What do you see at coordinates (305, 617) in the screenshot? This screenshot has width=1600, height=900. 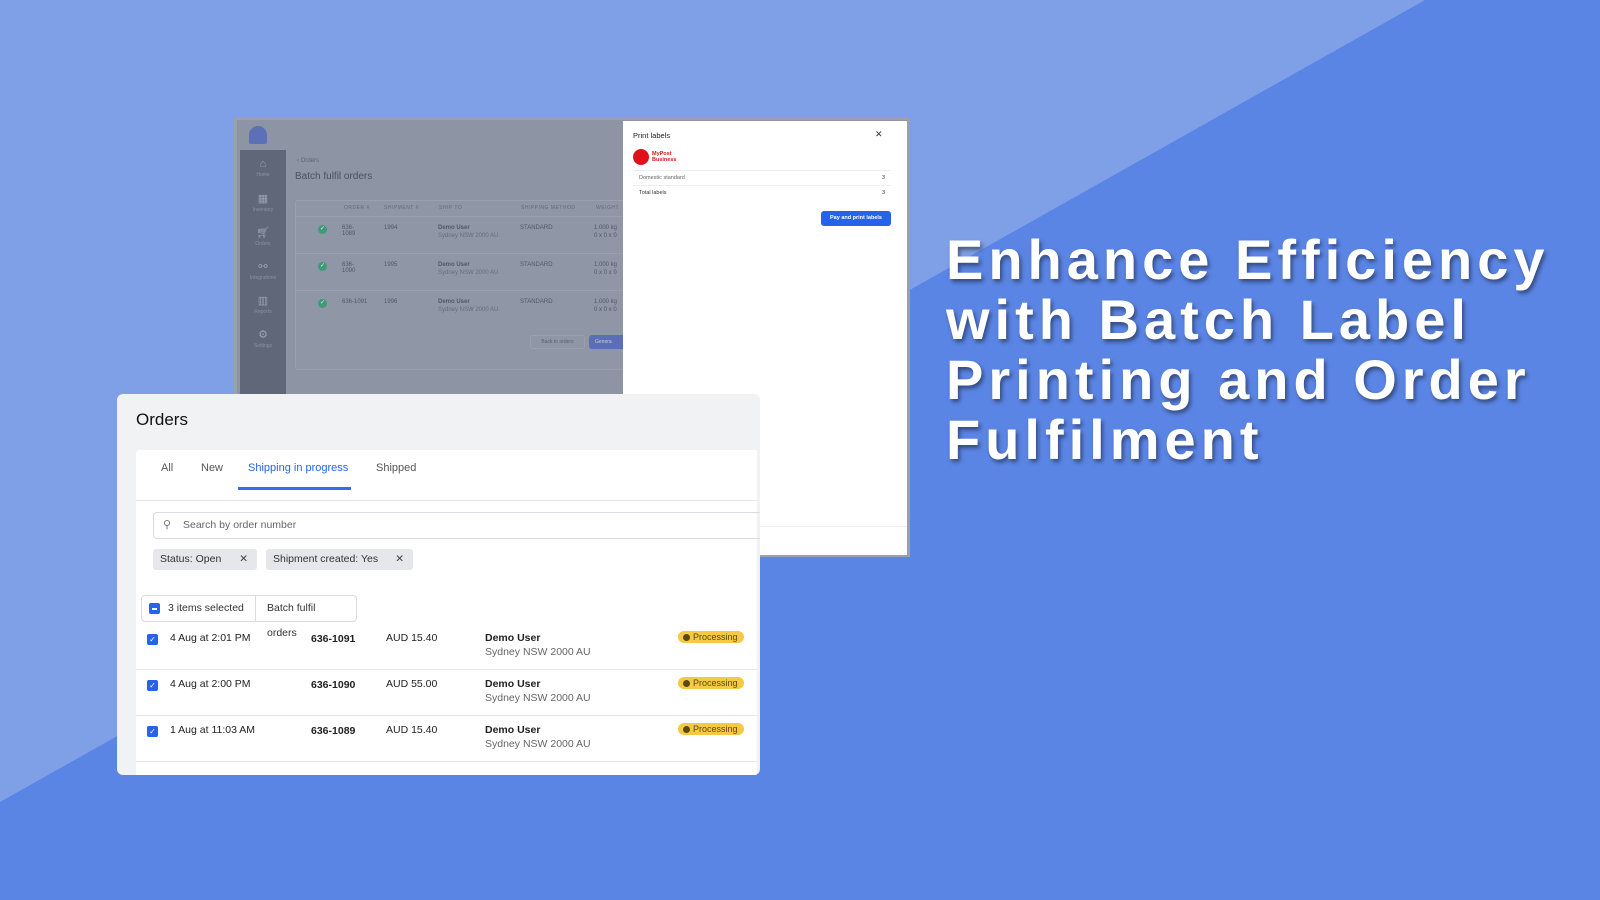 I see `batch-fulfil-button: Batch fulfil orders` at bounding box center [305, 617].